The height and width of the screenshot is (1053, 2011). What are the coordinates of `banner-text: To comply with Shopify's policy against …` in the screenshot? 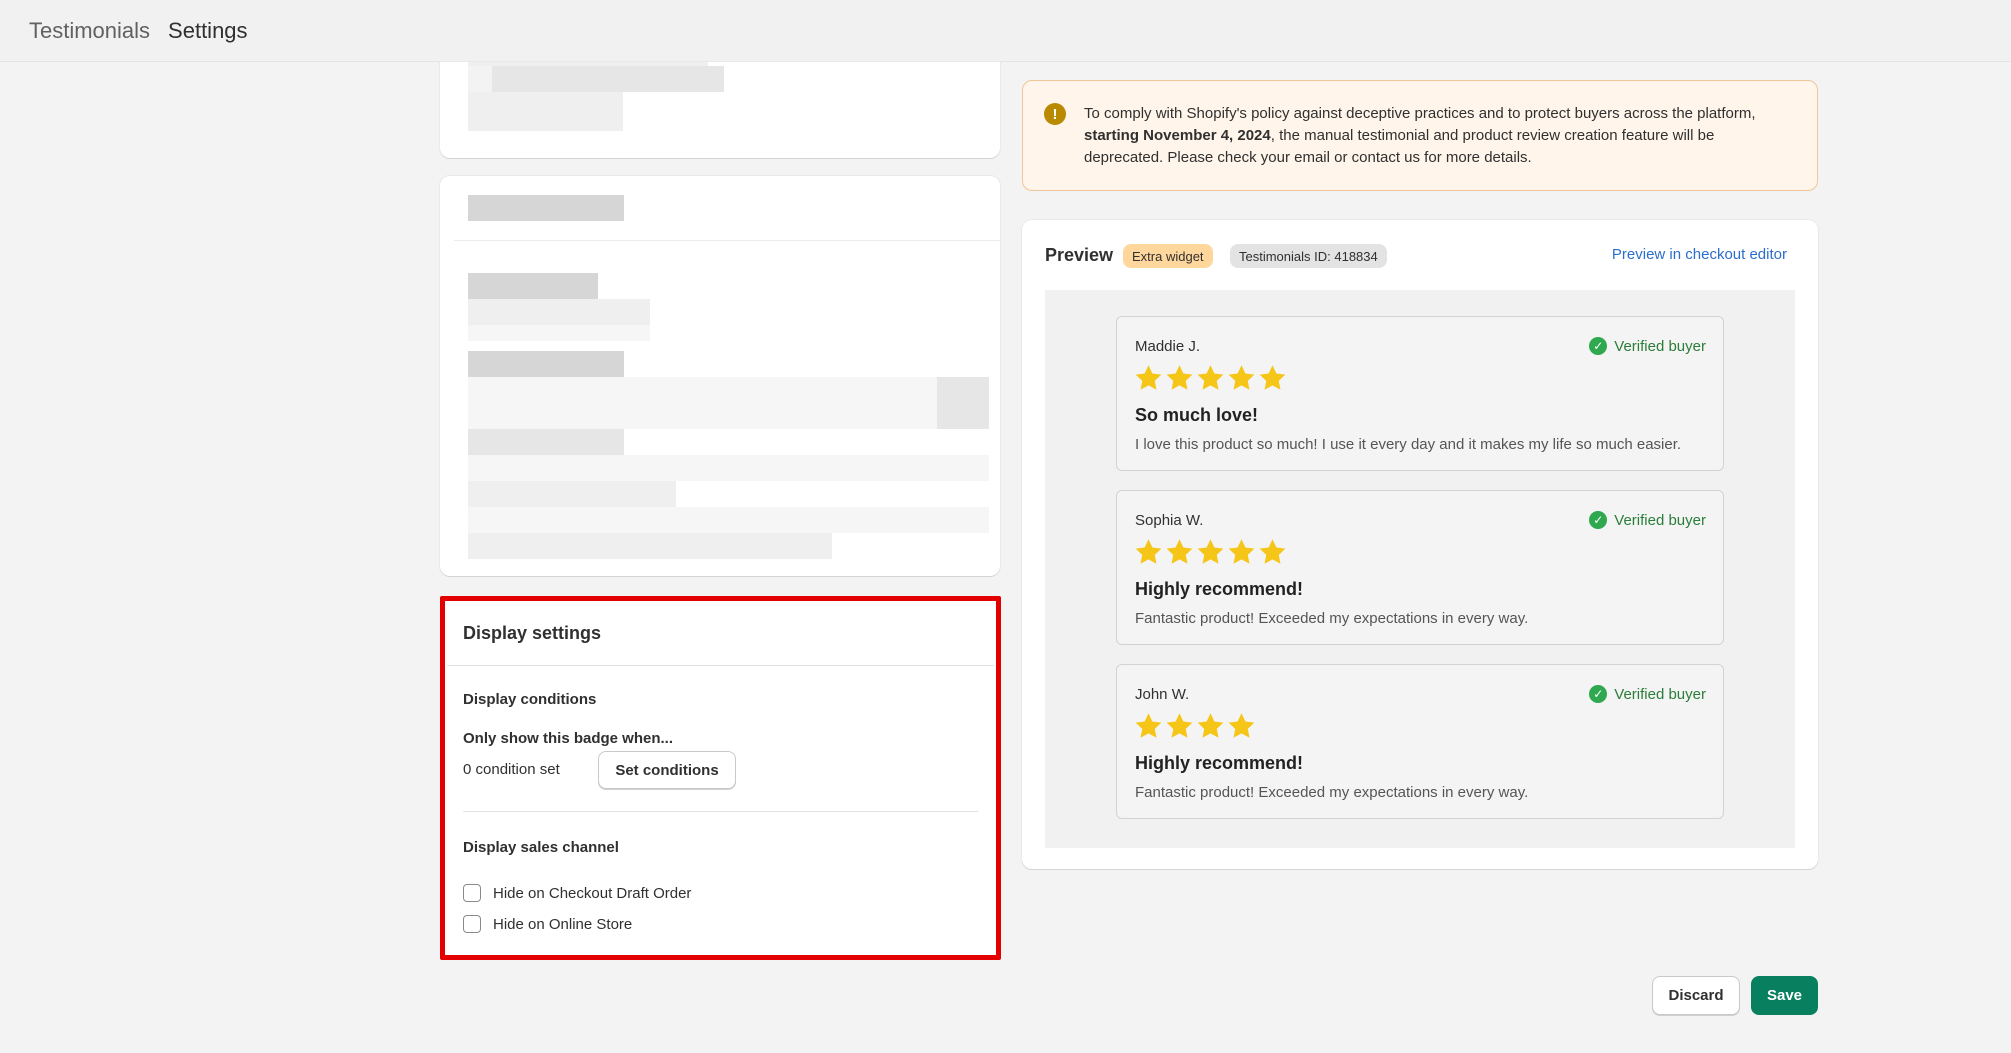 It's located at (1439, 136).